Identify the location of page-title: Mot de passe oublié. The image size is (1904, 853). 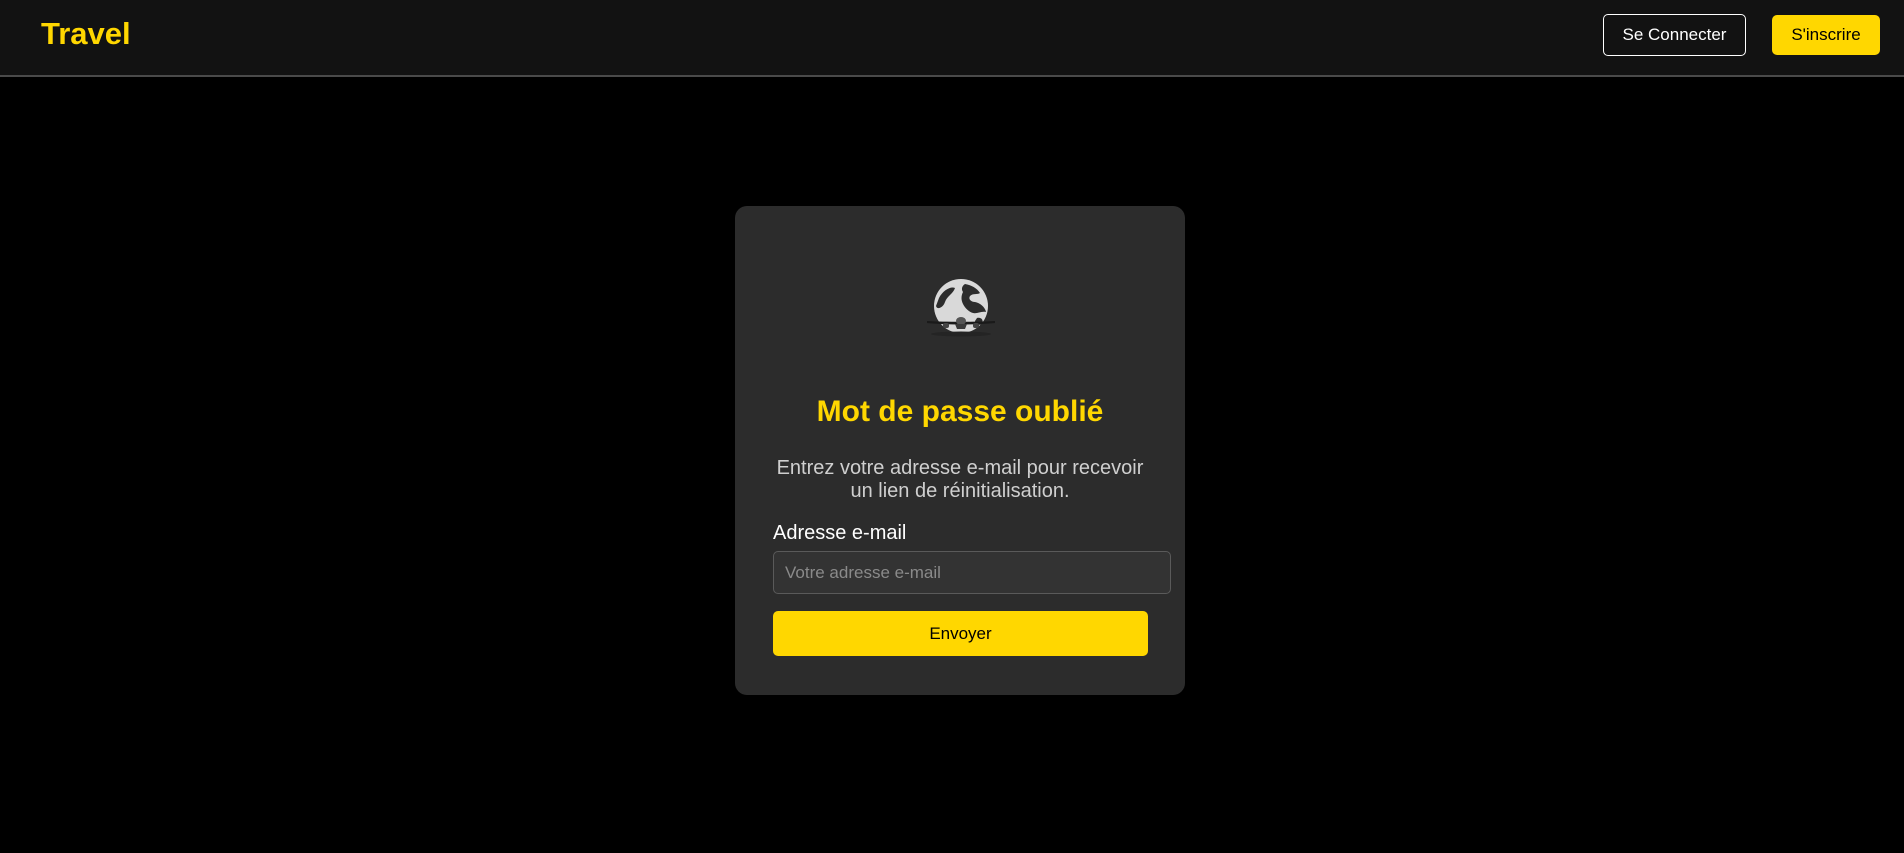
(960, 411).